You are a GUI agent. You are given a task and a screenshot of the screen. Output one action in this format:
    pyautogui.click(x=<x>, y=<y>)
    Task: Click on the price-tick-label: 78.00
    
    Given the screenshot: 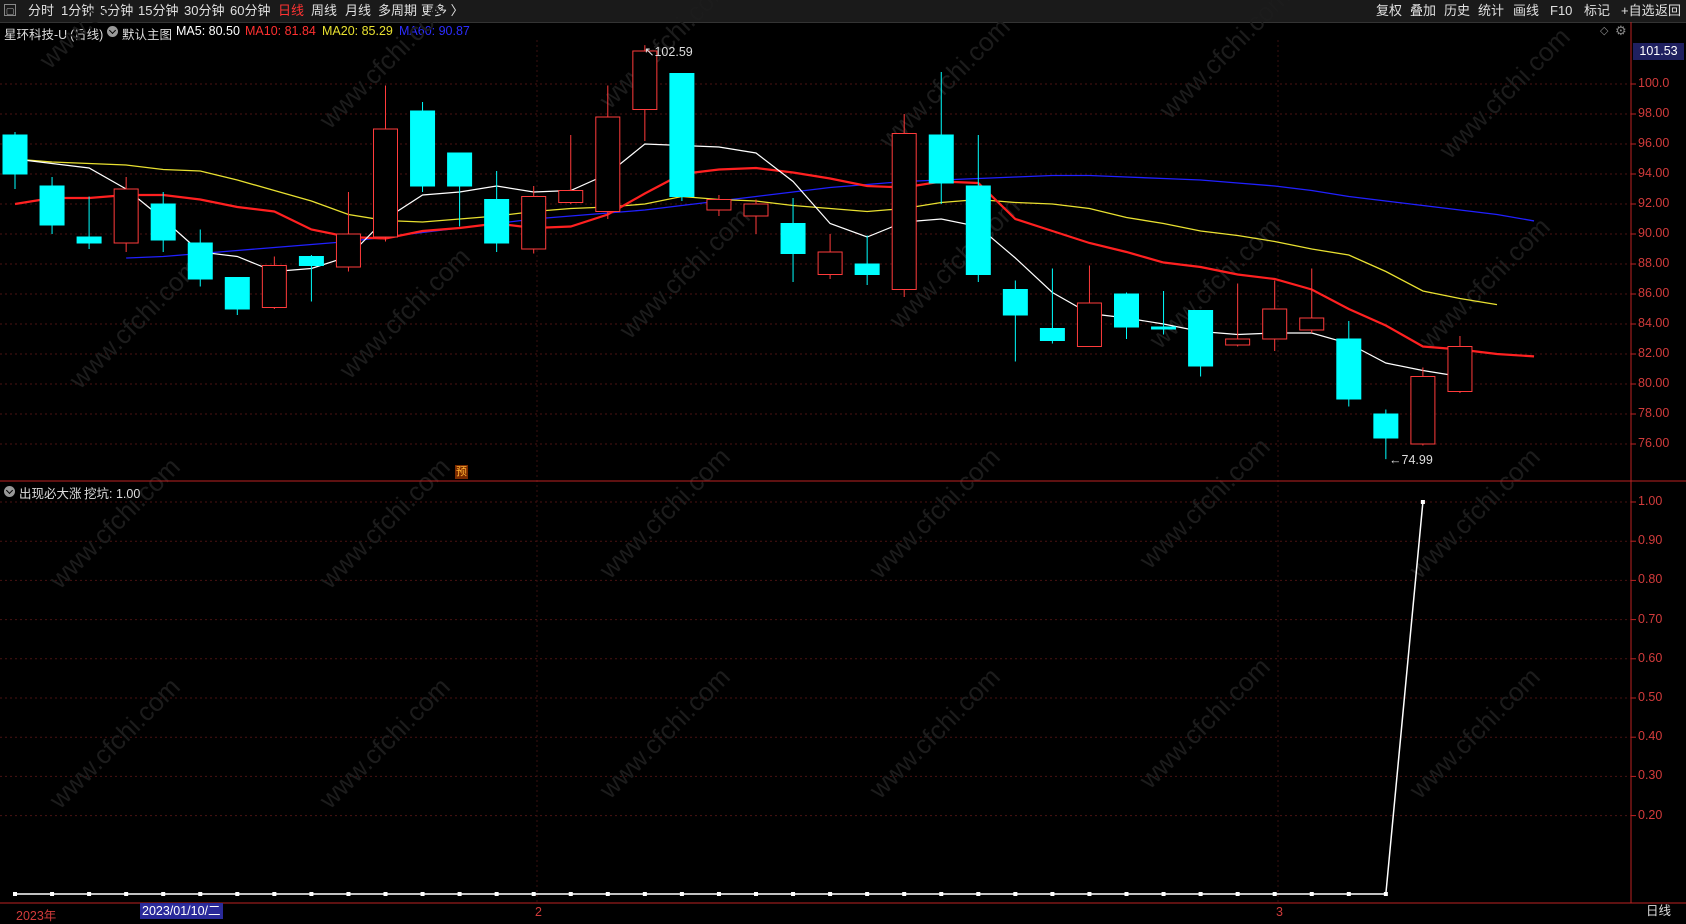 What is the action you would take?
    pyautogui.click(x=1654, y=413)
    